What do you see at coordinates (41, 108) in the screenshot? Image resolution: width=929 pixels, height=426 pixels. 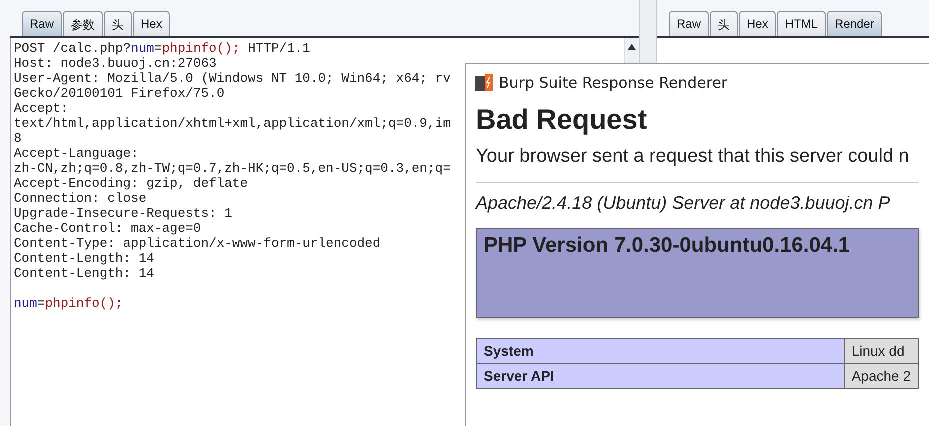 I see `request-line: Accept:` at bounding box center [41, 108].